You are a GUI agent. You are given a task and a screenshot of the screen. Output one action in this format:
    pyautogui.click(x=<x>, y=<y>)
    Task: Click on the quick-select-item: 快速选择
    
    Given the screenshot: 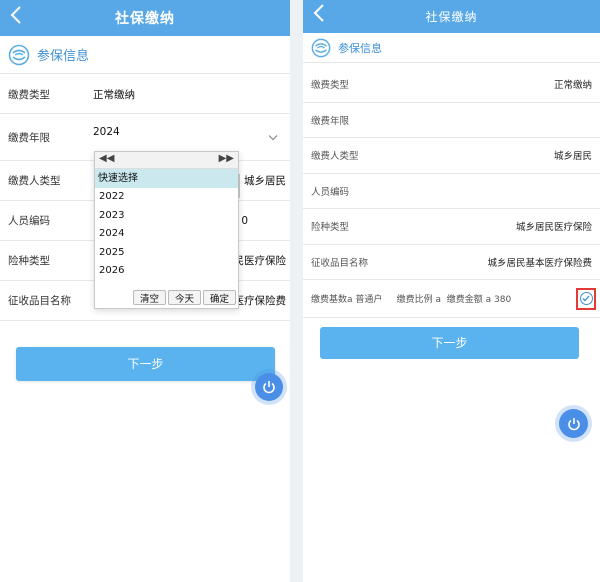 What is the action you would take?
    pyautogui.click(x=166, y=178)
    